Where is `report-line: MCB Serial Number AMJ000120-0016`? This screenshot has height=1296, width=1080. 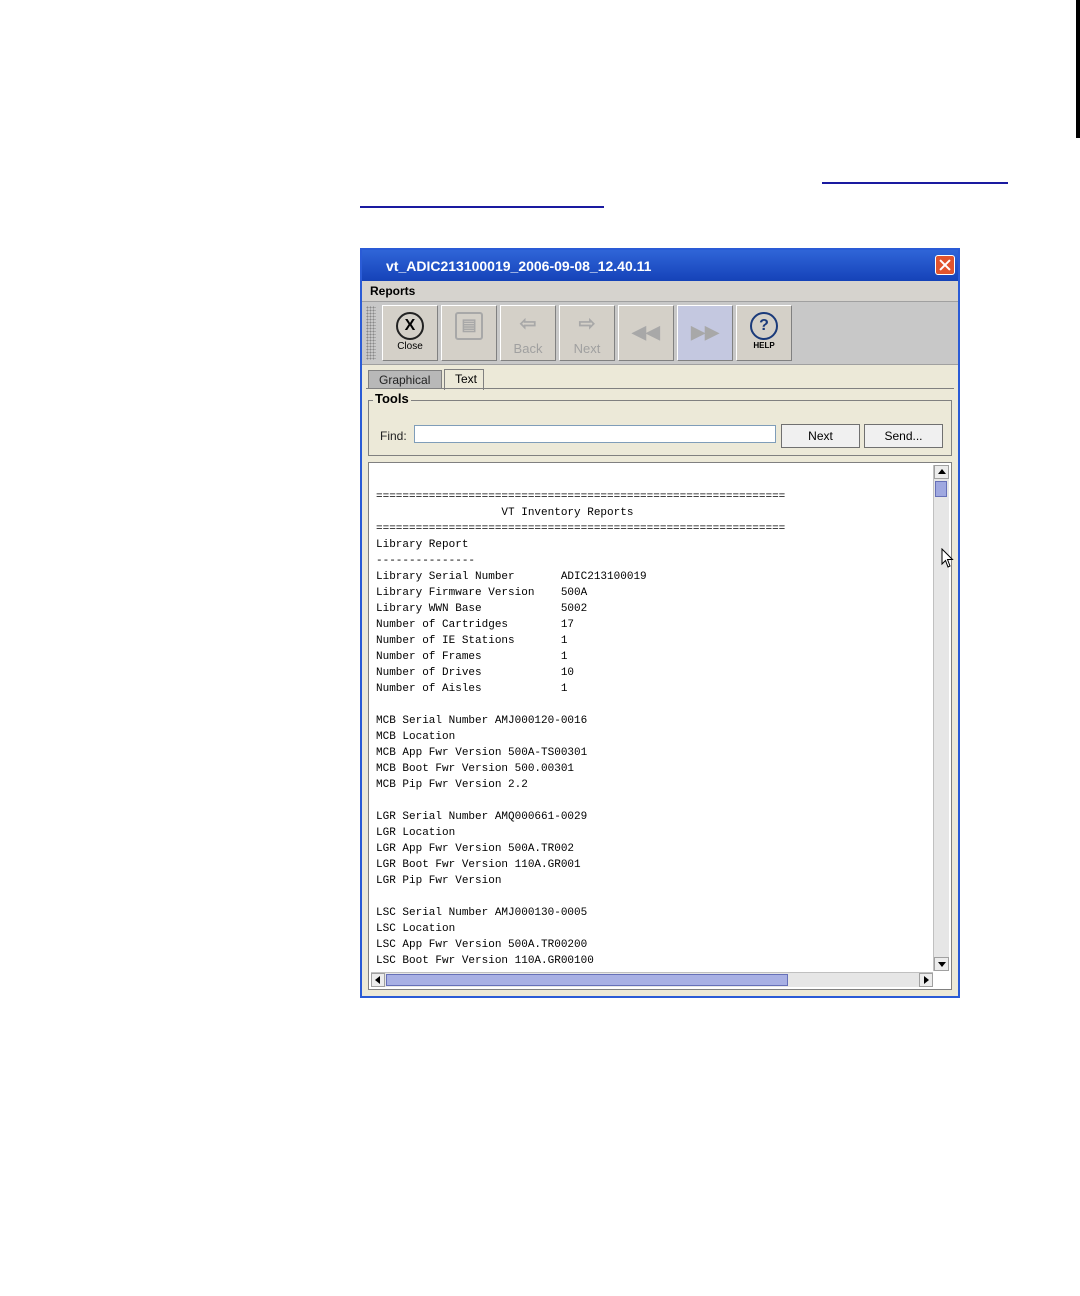
report-line: MCB Serial Number AMJ000120-0016 is located at coordinates (482, 721).